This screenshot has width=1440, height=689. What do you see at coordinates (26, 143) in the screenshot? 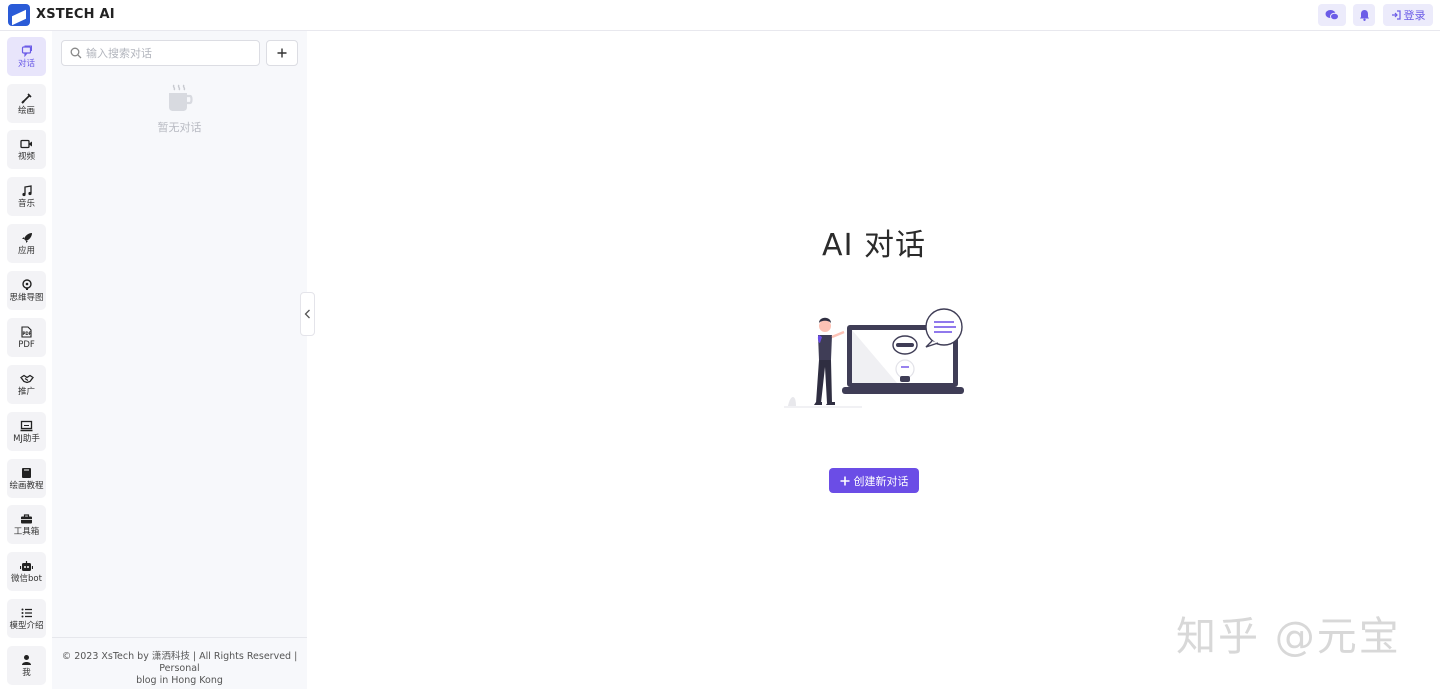
I see `video-icon` at bounding box center [26, 143].